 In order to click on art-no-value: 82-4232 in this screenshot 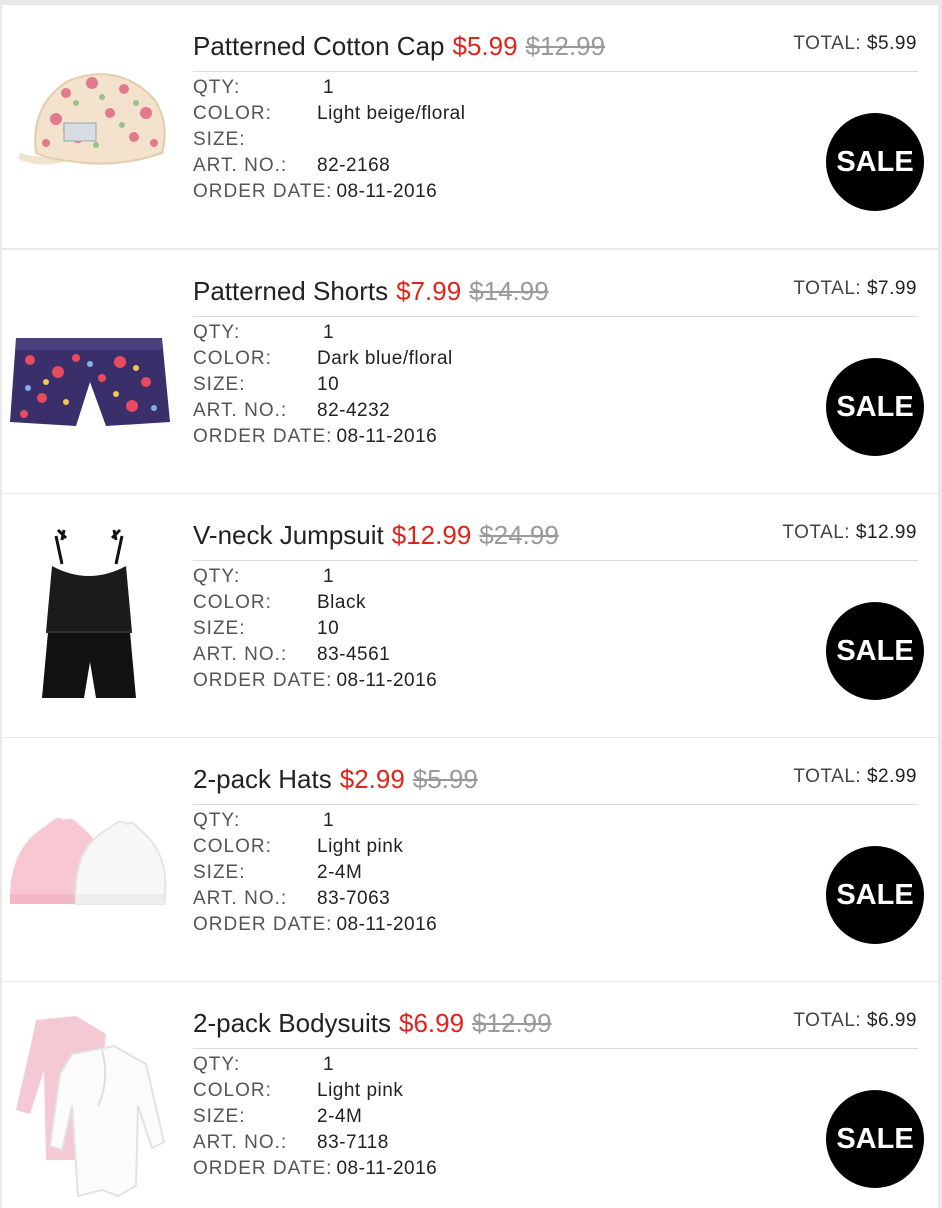, I will do `click(354, 410)`.